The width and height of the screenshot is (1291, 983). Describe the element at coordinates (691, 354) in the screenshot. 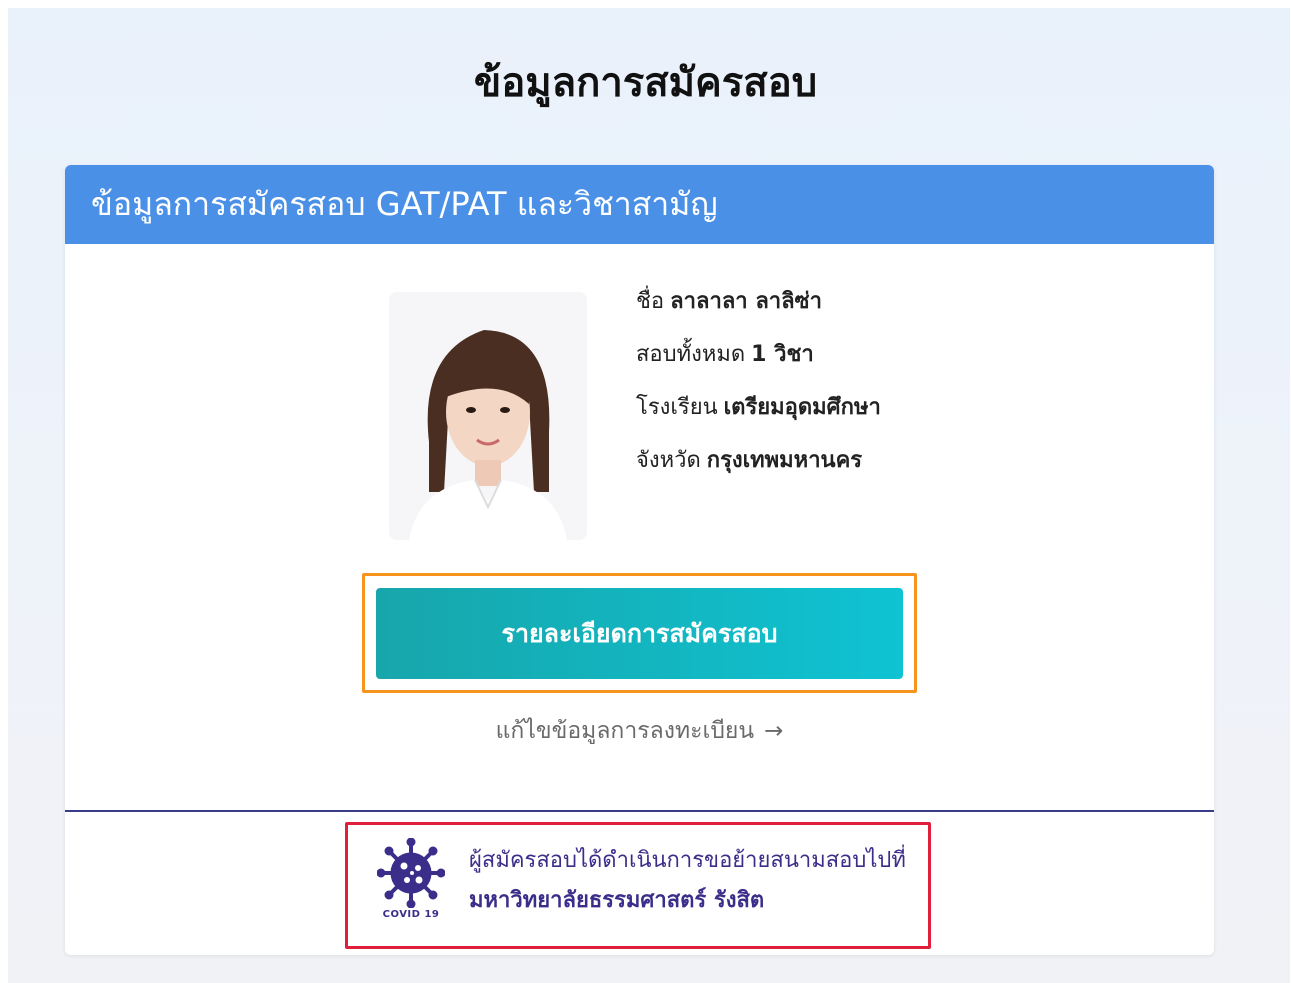

I see `subjects-label: สอบทั้งหมด` at that location.